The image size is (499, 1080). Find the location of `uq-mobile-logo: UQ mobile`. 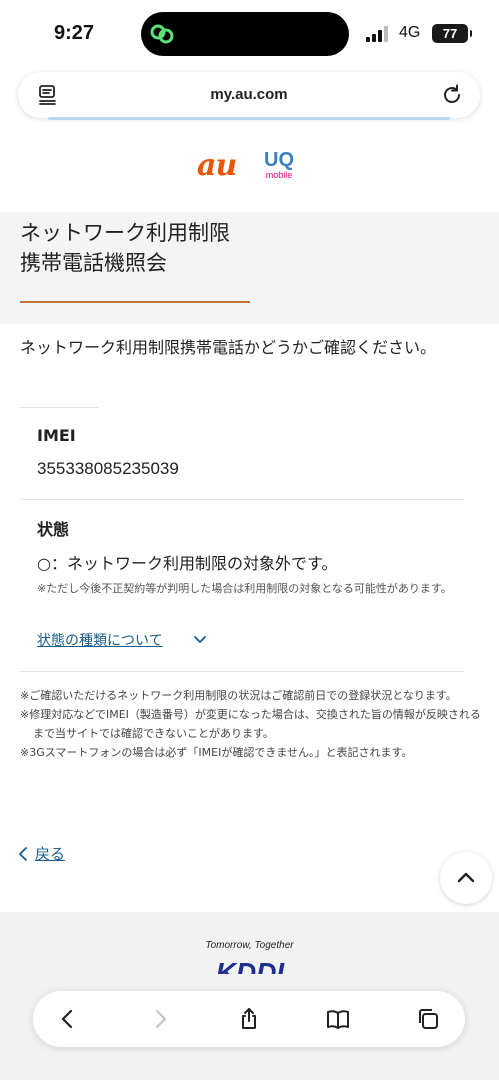

uq-mobile-logo: UQ mobile is located at coordinates (279, 165).